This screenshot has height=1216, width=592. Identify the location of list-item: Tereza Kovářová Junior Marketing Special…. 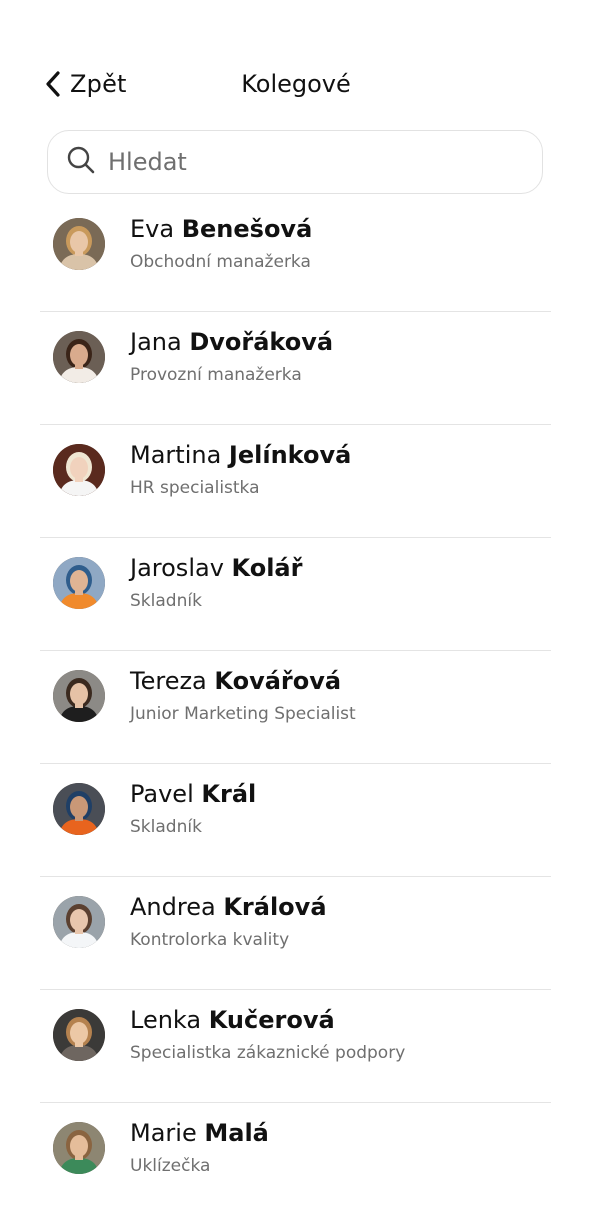
(295, 707).